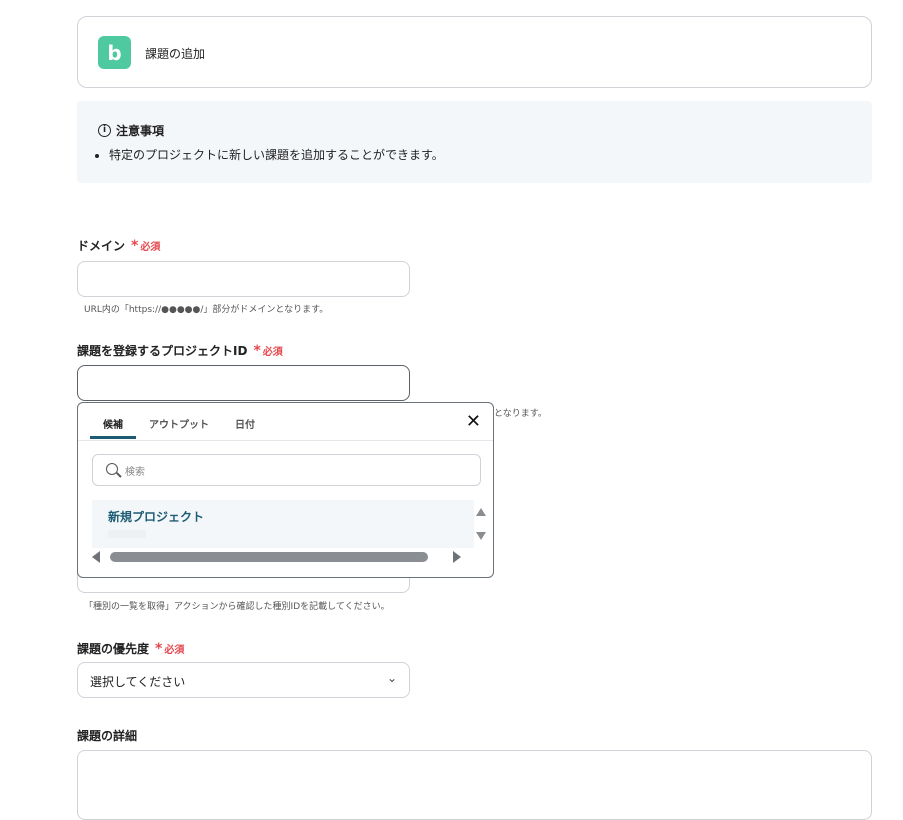  Describe the element at coordinates (286, 470) in the screenshot. I see `dropdown-search-input: 検索` at that location.